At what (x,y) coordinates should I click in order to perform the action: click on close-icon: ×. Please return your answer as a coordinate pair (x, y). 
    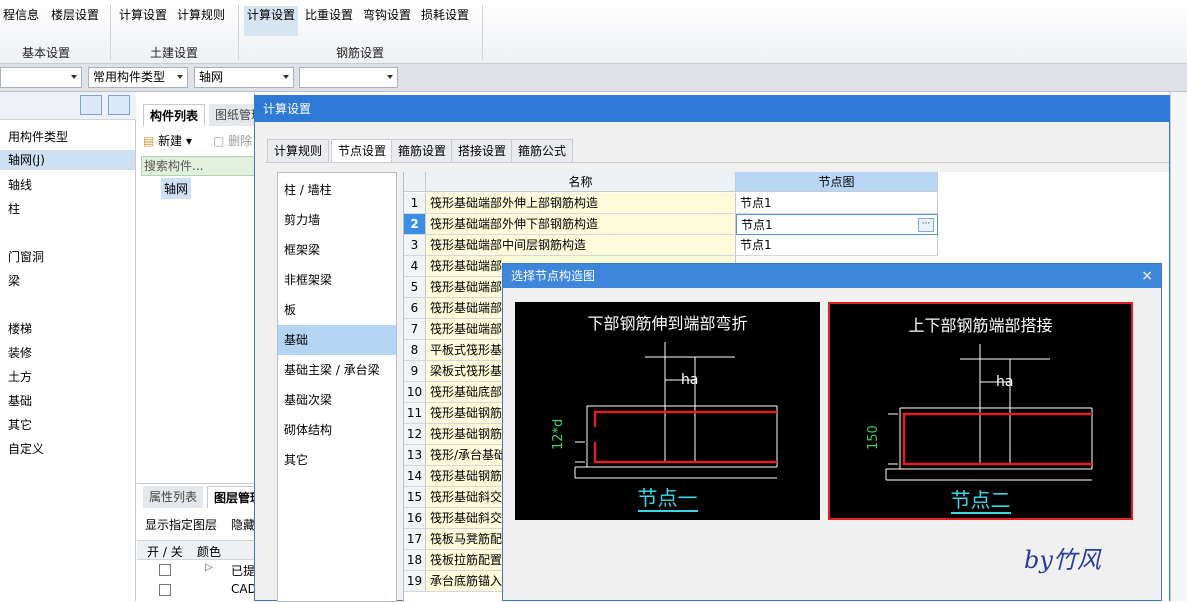
    Looking at the image, I should click on (1147, 276).